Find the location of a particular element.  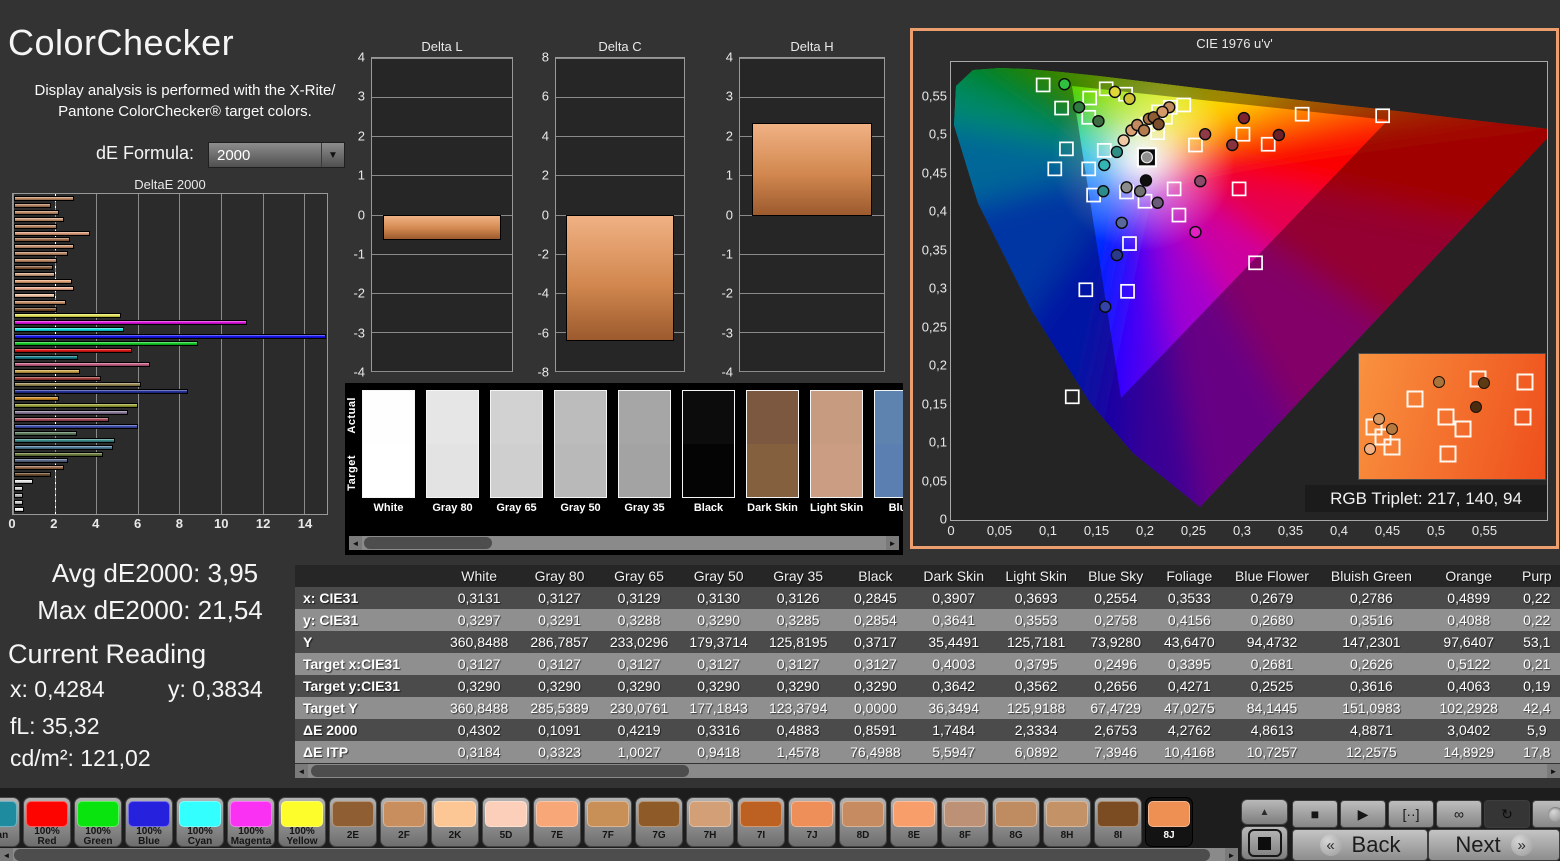

table-scrollbar-thumb is located at coordinates (500, 771).